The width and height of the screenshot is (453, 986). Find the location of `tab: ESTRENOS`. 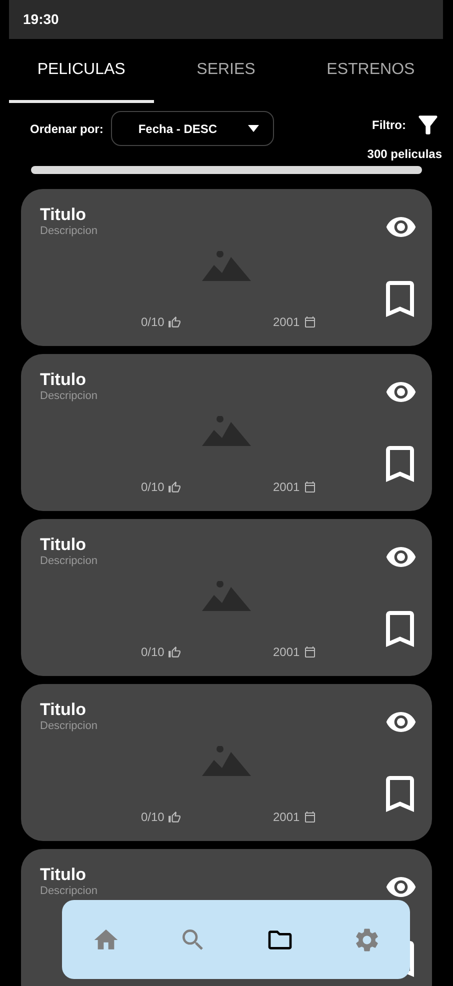

tab: ESTRENOS is located at coordinates (371, 71).